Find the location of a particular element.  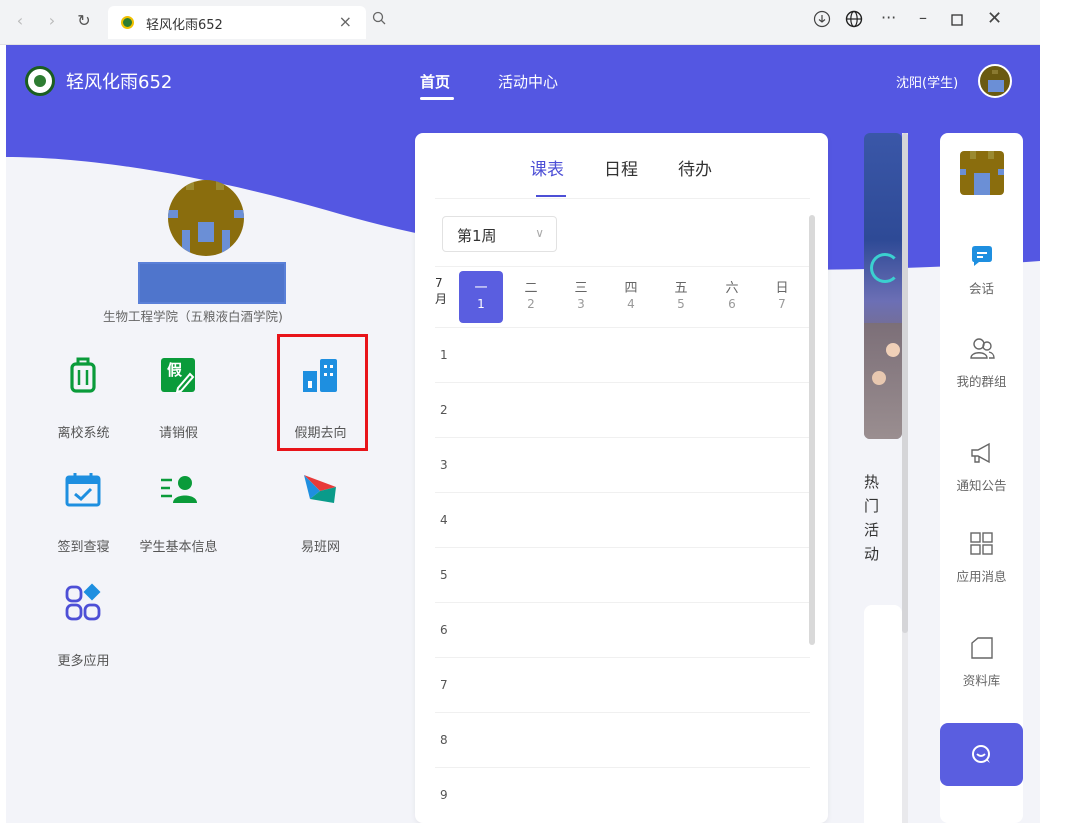

sidebar-avatar is located at coordinates (982, 173).